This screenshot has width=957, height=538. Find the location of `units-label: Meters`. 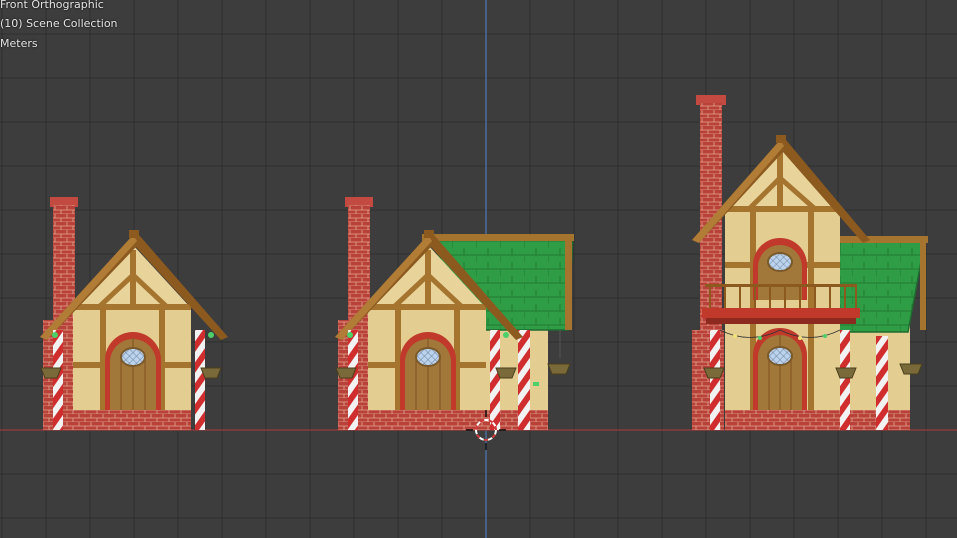

units-label: Meters is located at coordinates (19, 43).